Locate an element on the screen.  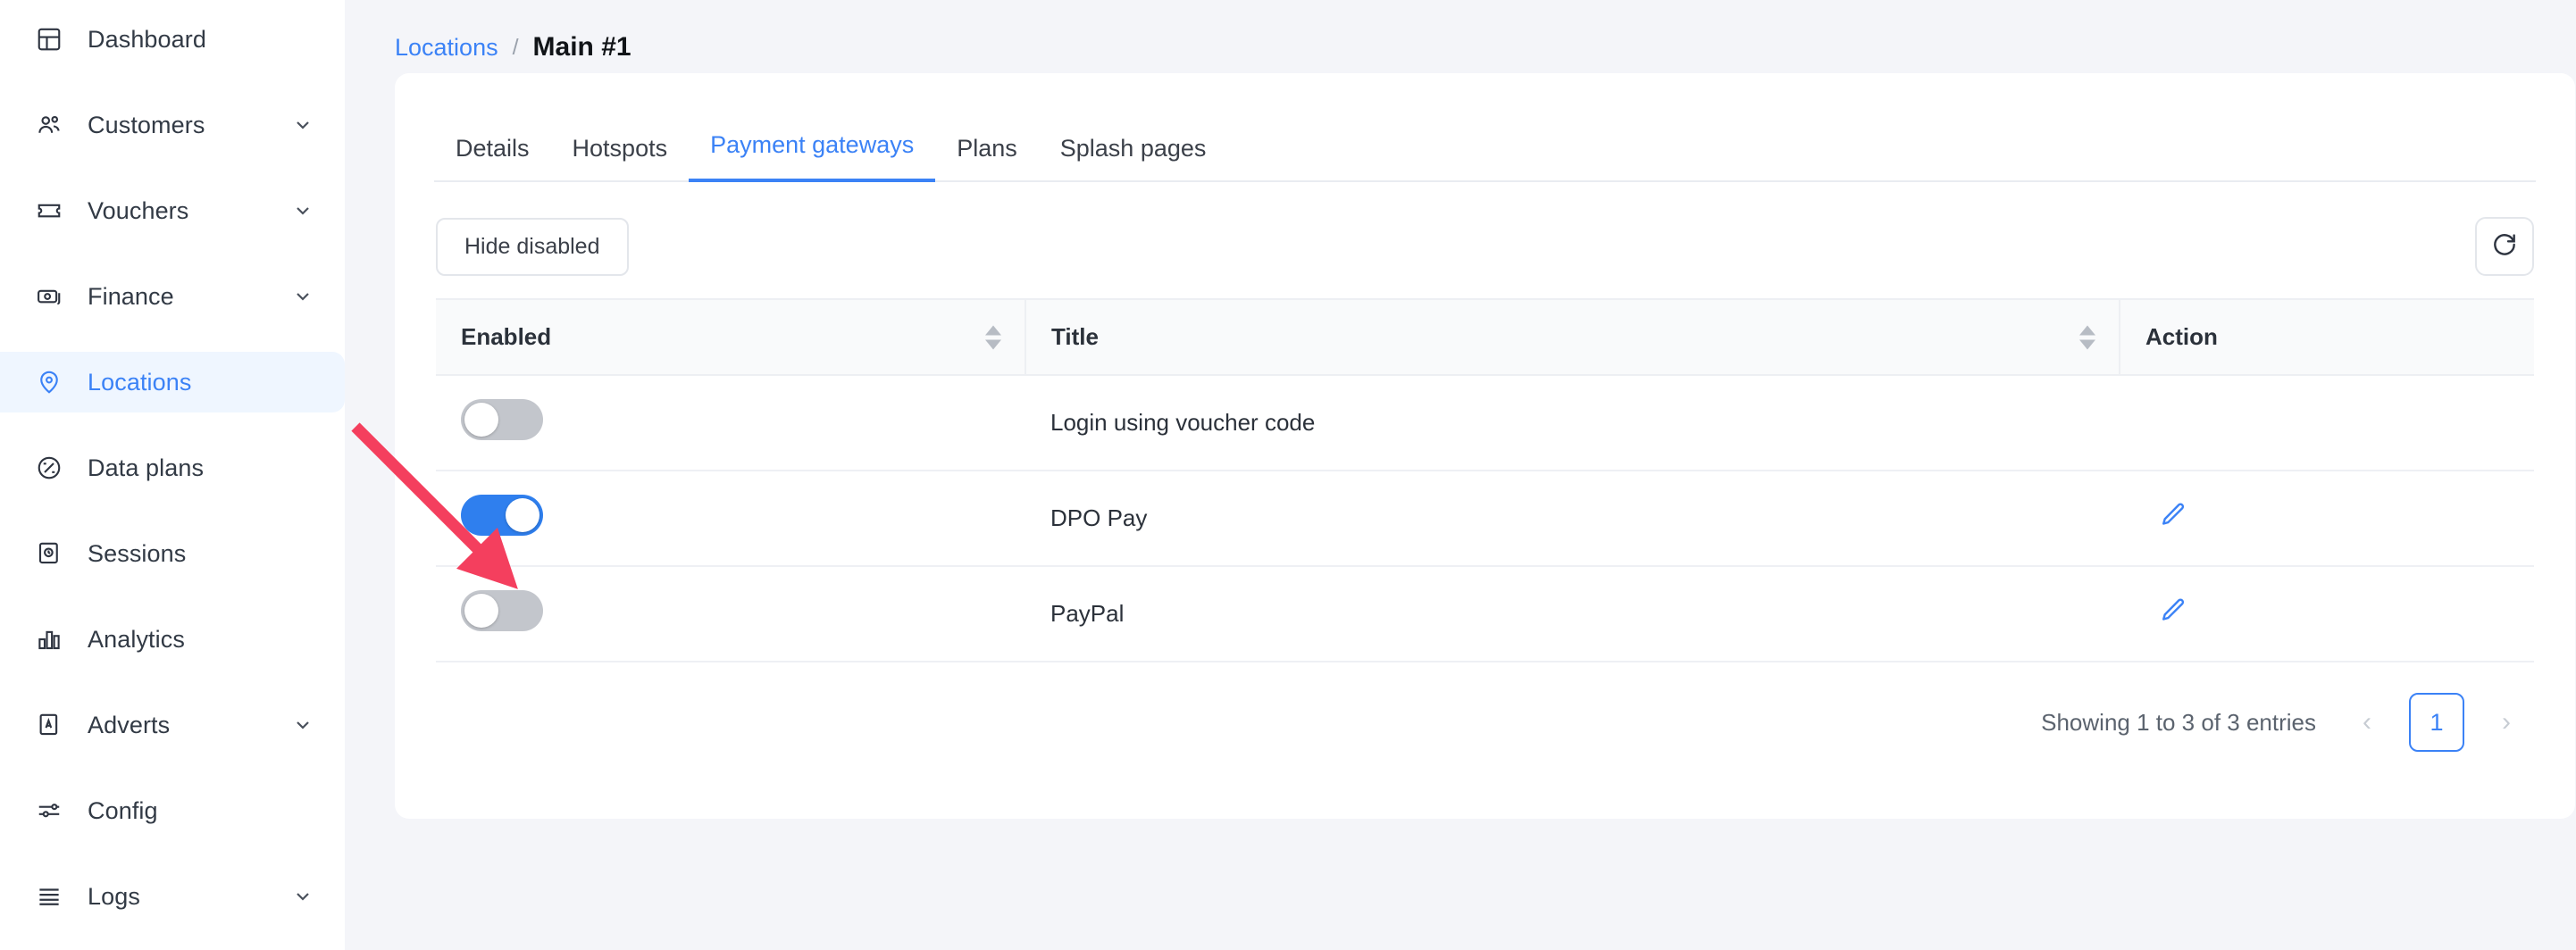
sort-toggle-title is located at coordinates (2087, 337).